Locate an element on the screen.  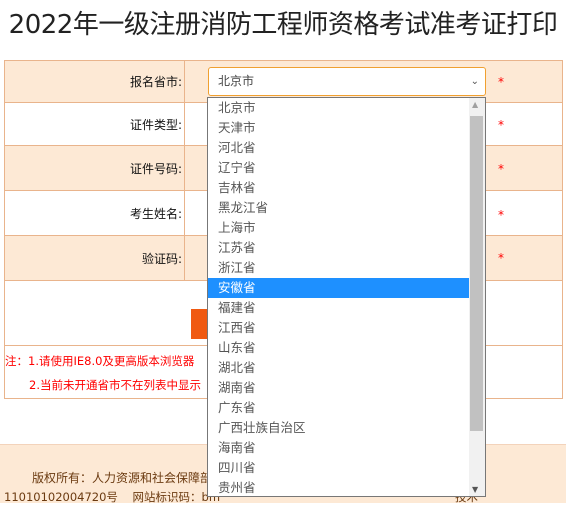
dropdown-option: 浙江省 is located at coordinates (339, 268).